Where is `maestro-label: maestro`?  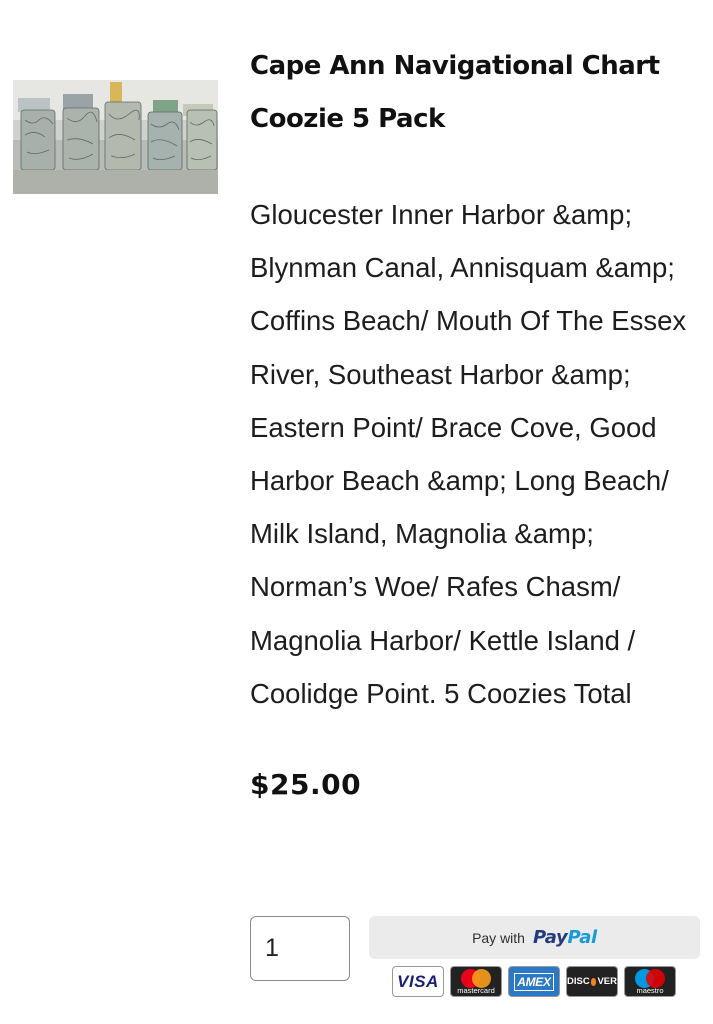
maestro-label: maestro is located at coordinates (650, 990).